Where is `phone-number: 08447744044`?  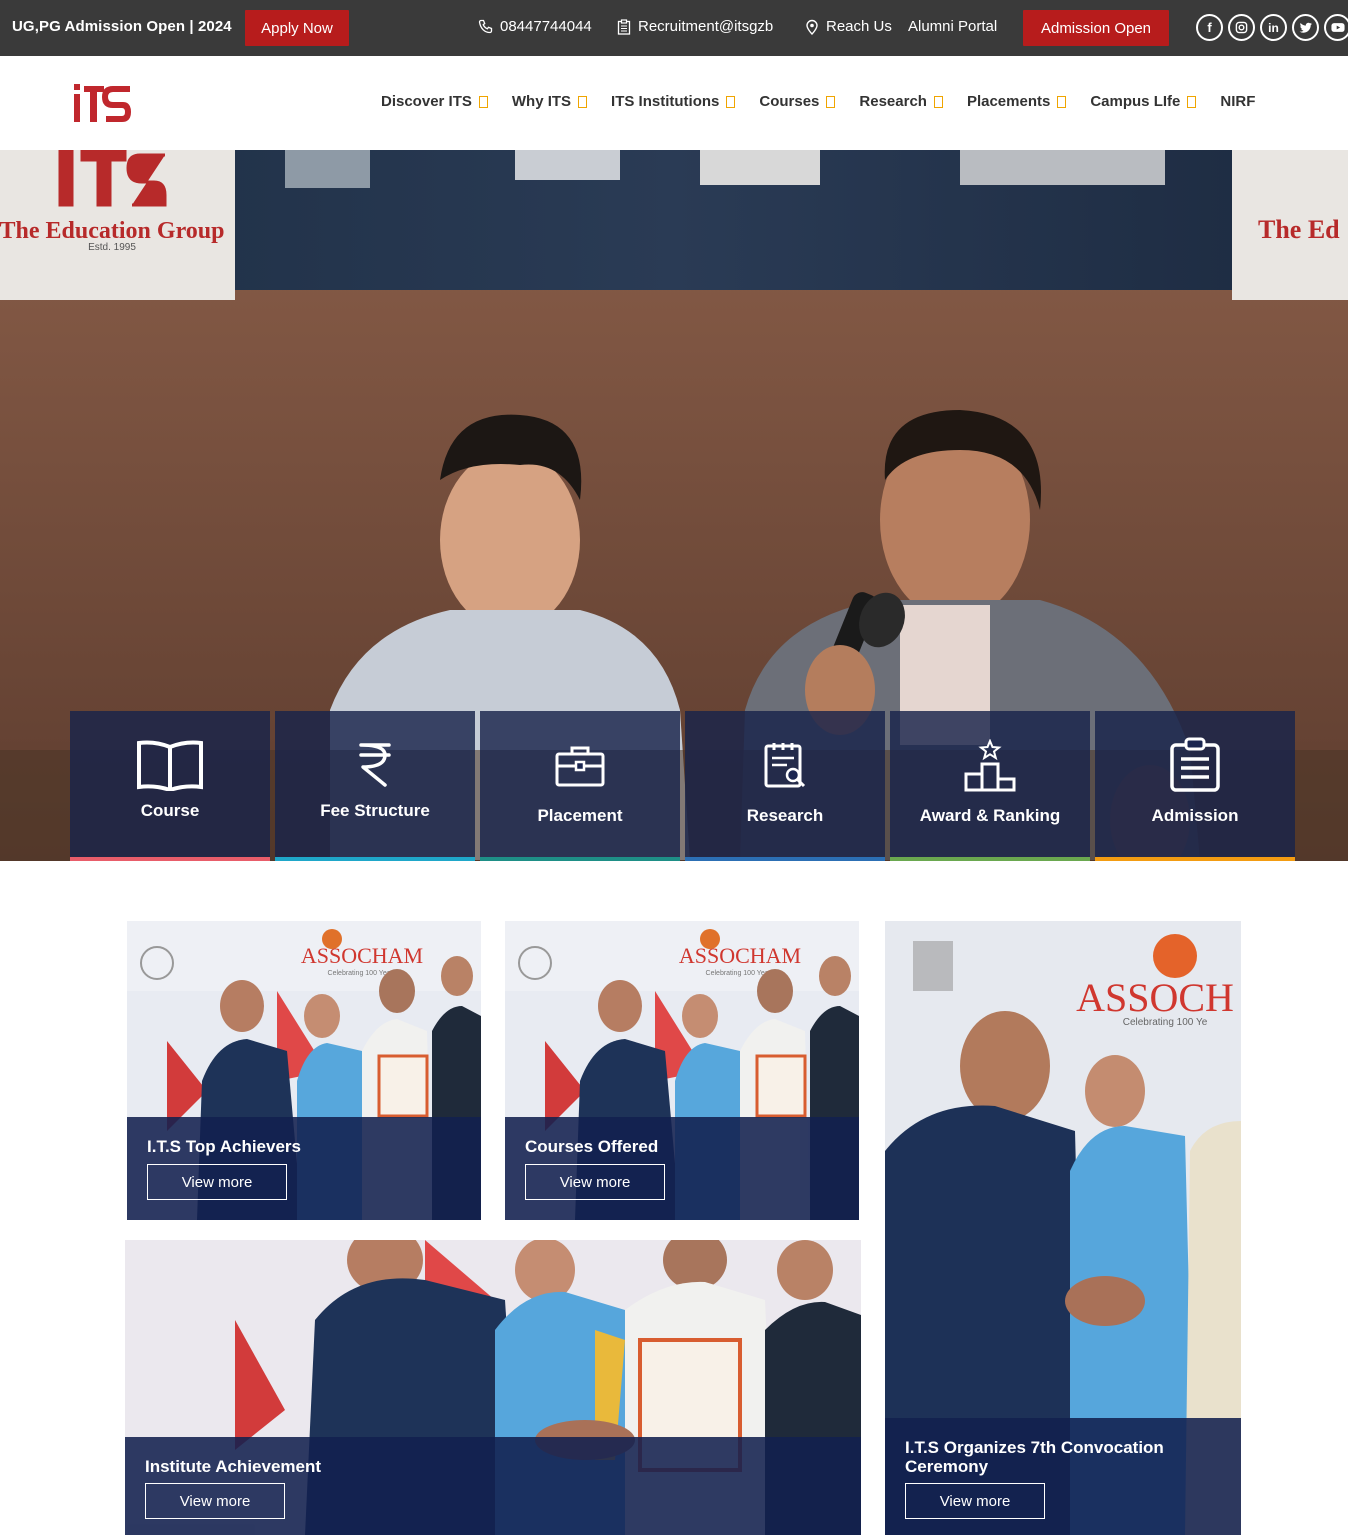
phone-number: 08447744044 is located at coordinates (546, 26).